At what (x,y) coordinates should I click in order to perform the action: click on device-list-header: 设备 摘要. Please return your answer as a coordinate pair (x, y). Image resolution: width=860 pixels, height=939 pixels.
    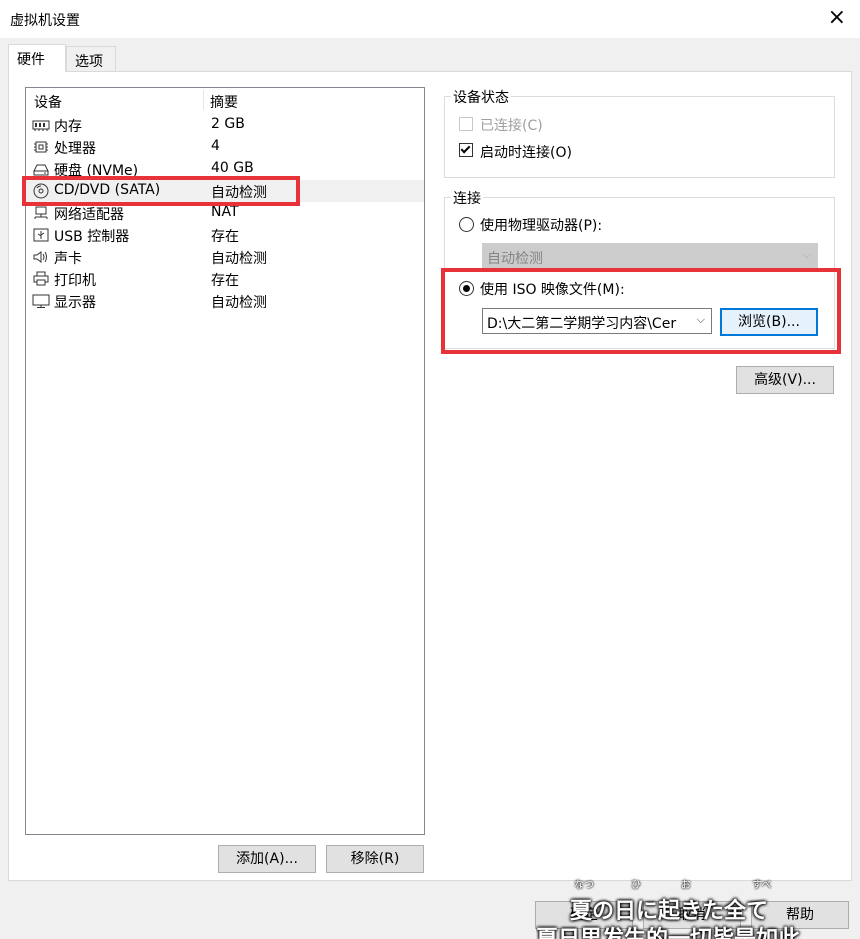
    Looking at the image, I should click on (225, 100).